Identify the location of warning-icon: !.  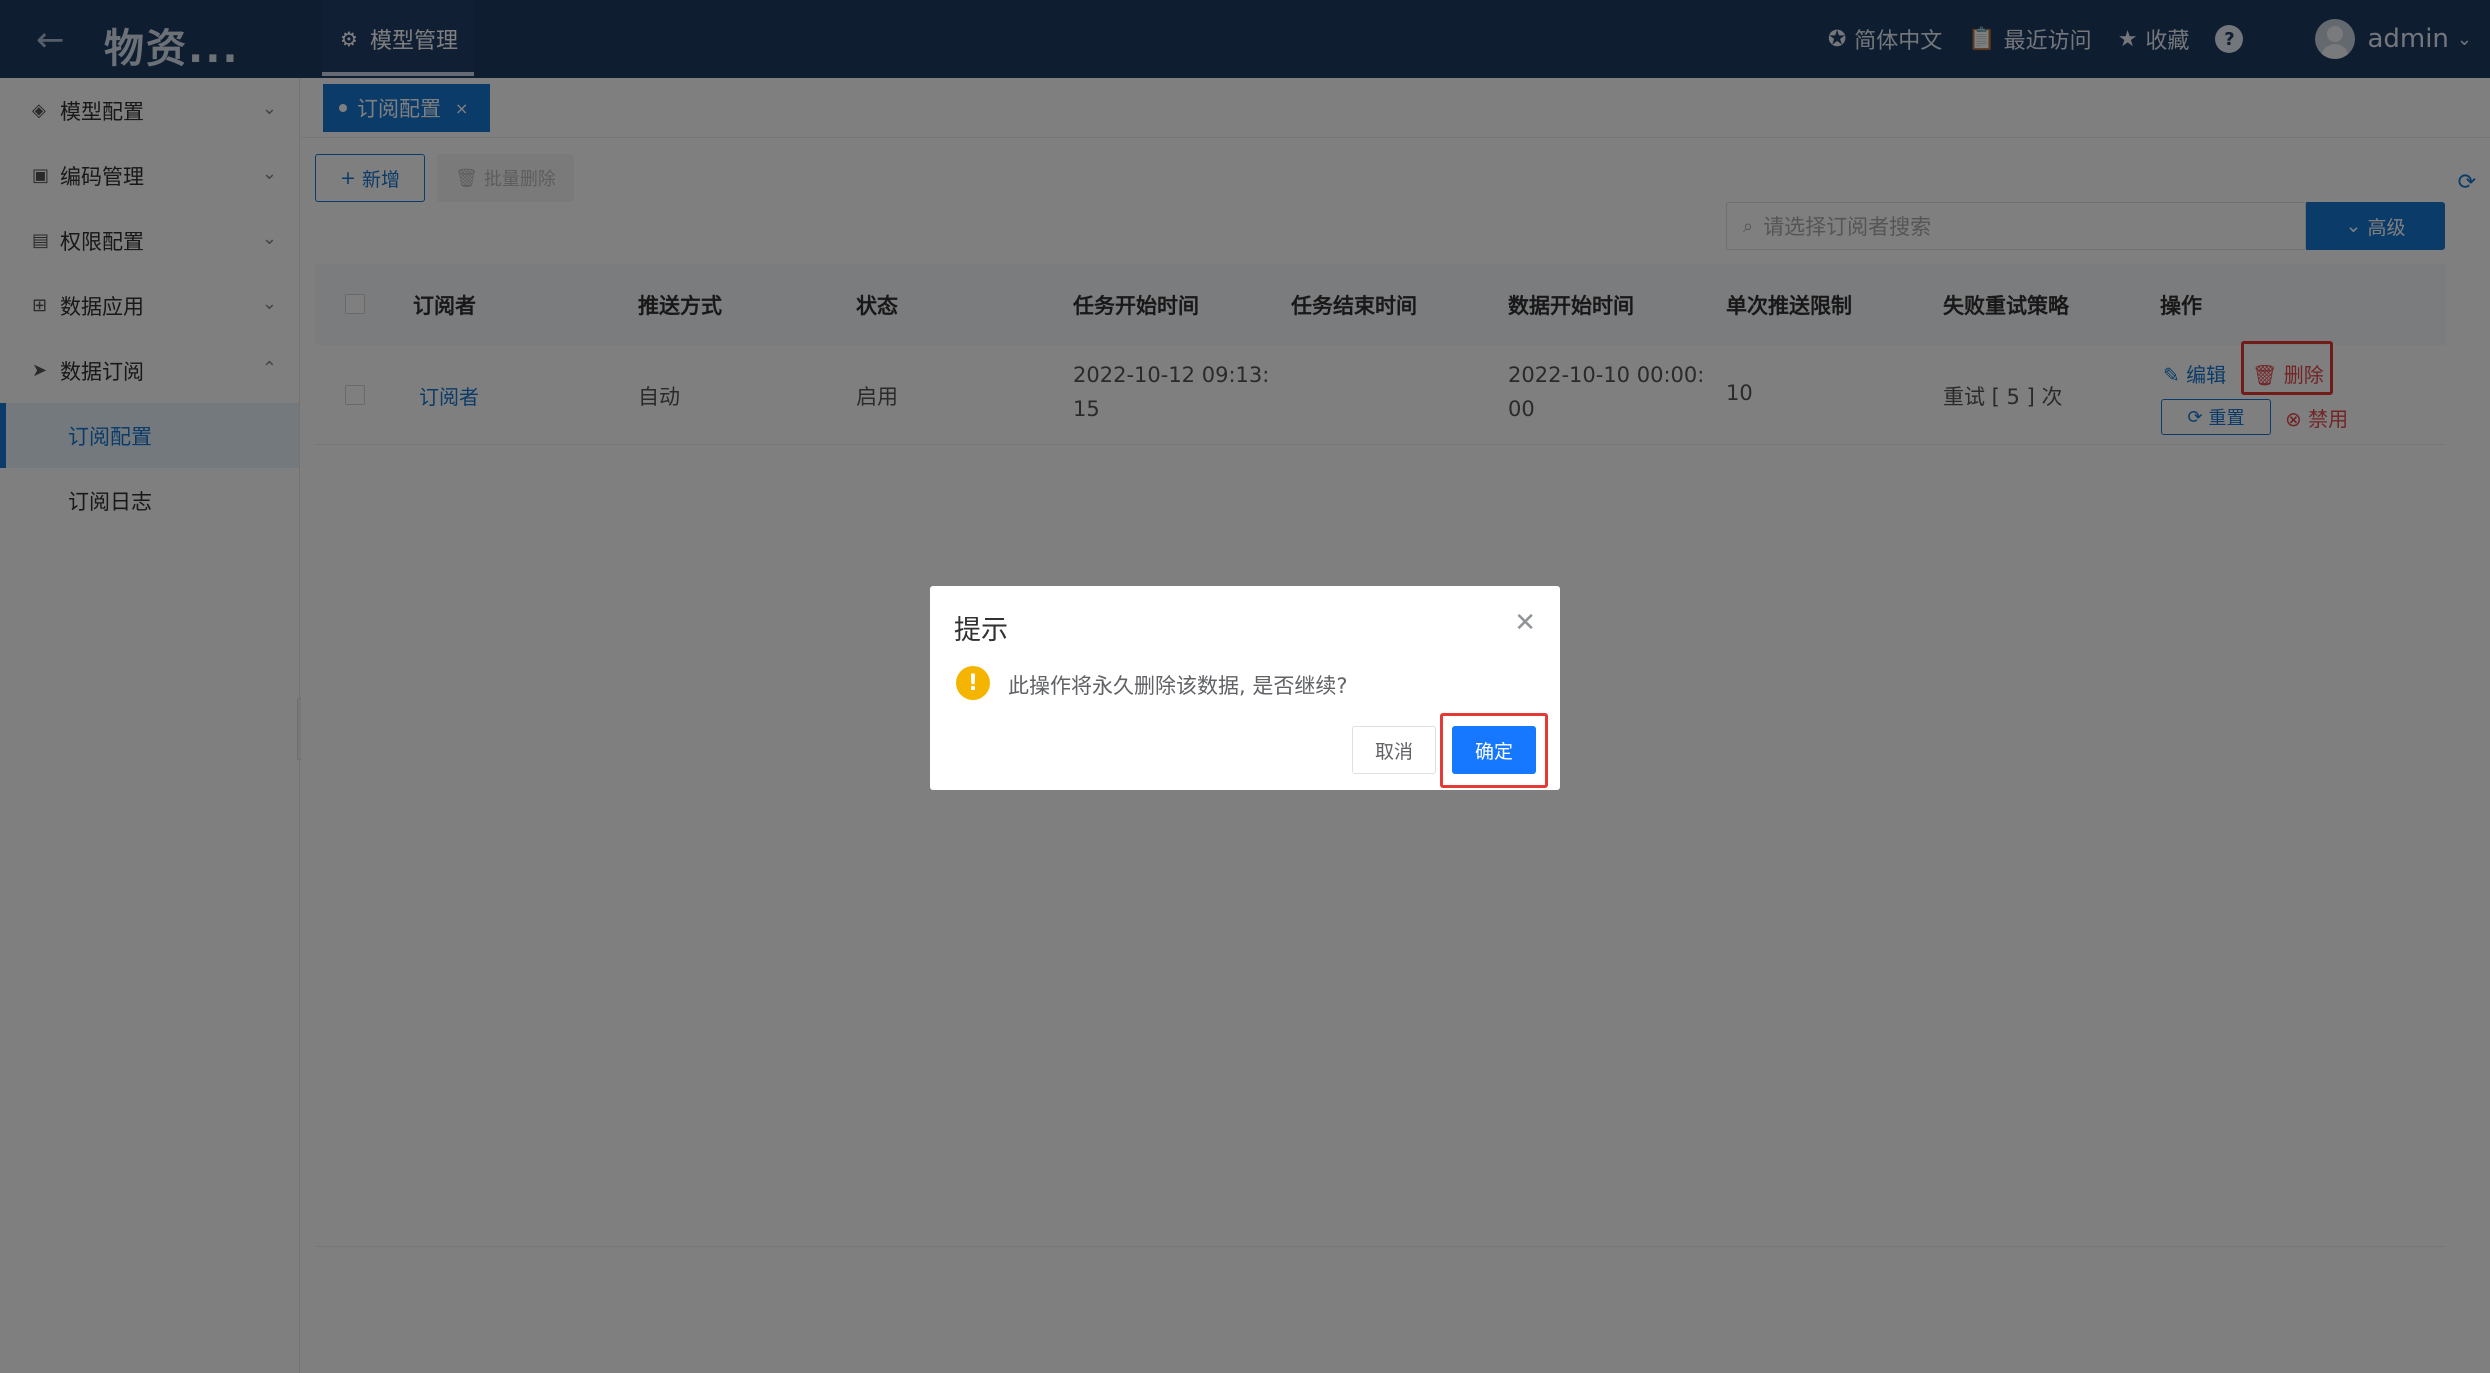
(973, 683).